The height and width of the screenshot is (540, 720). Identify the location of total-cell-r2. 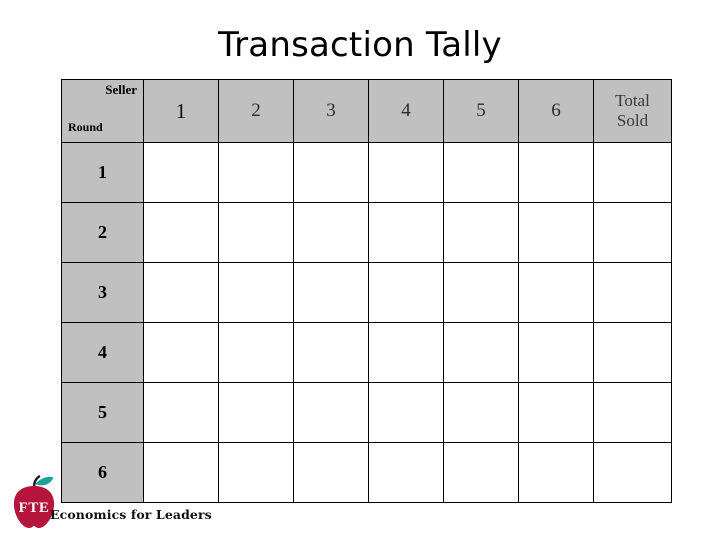
(632, 232).